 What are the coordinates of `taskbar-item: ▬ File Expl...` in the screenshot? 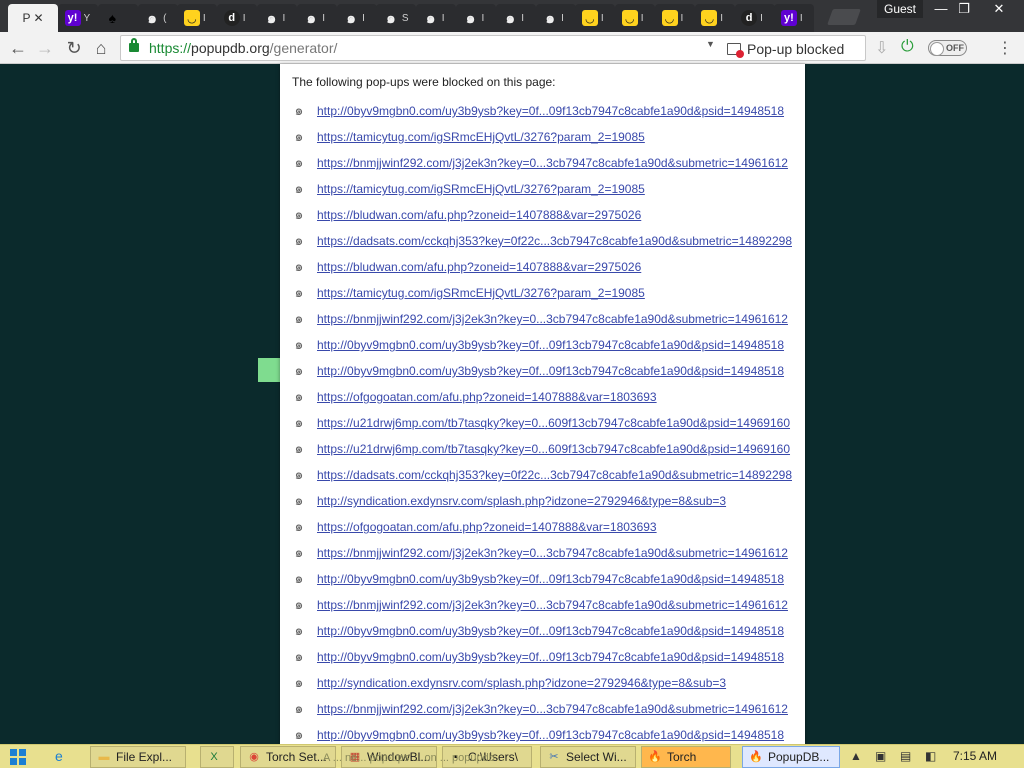 It's located at (138, 757).